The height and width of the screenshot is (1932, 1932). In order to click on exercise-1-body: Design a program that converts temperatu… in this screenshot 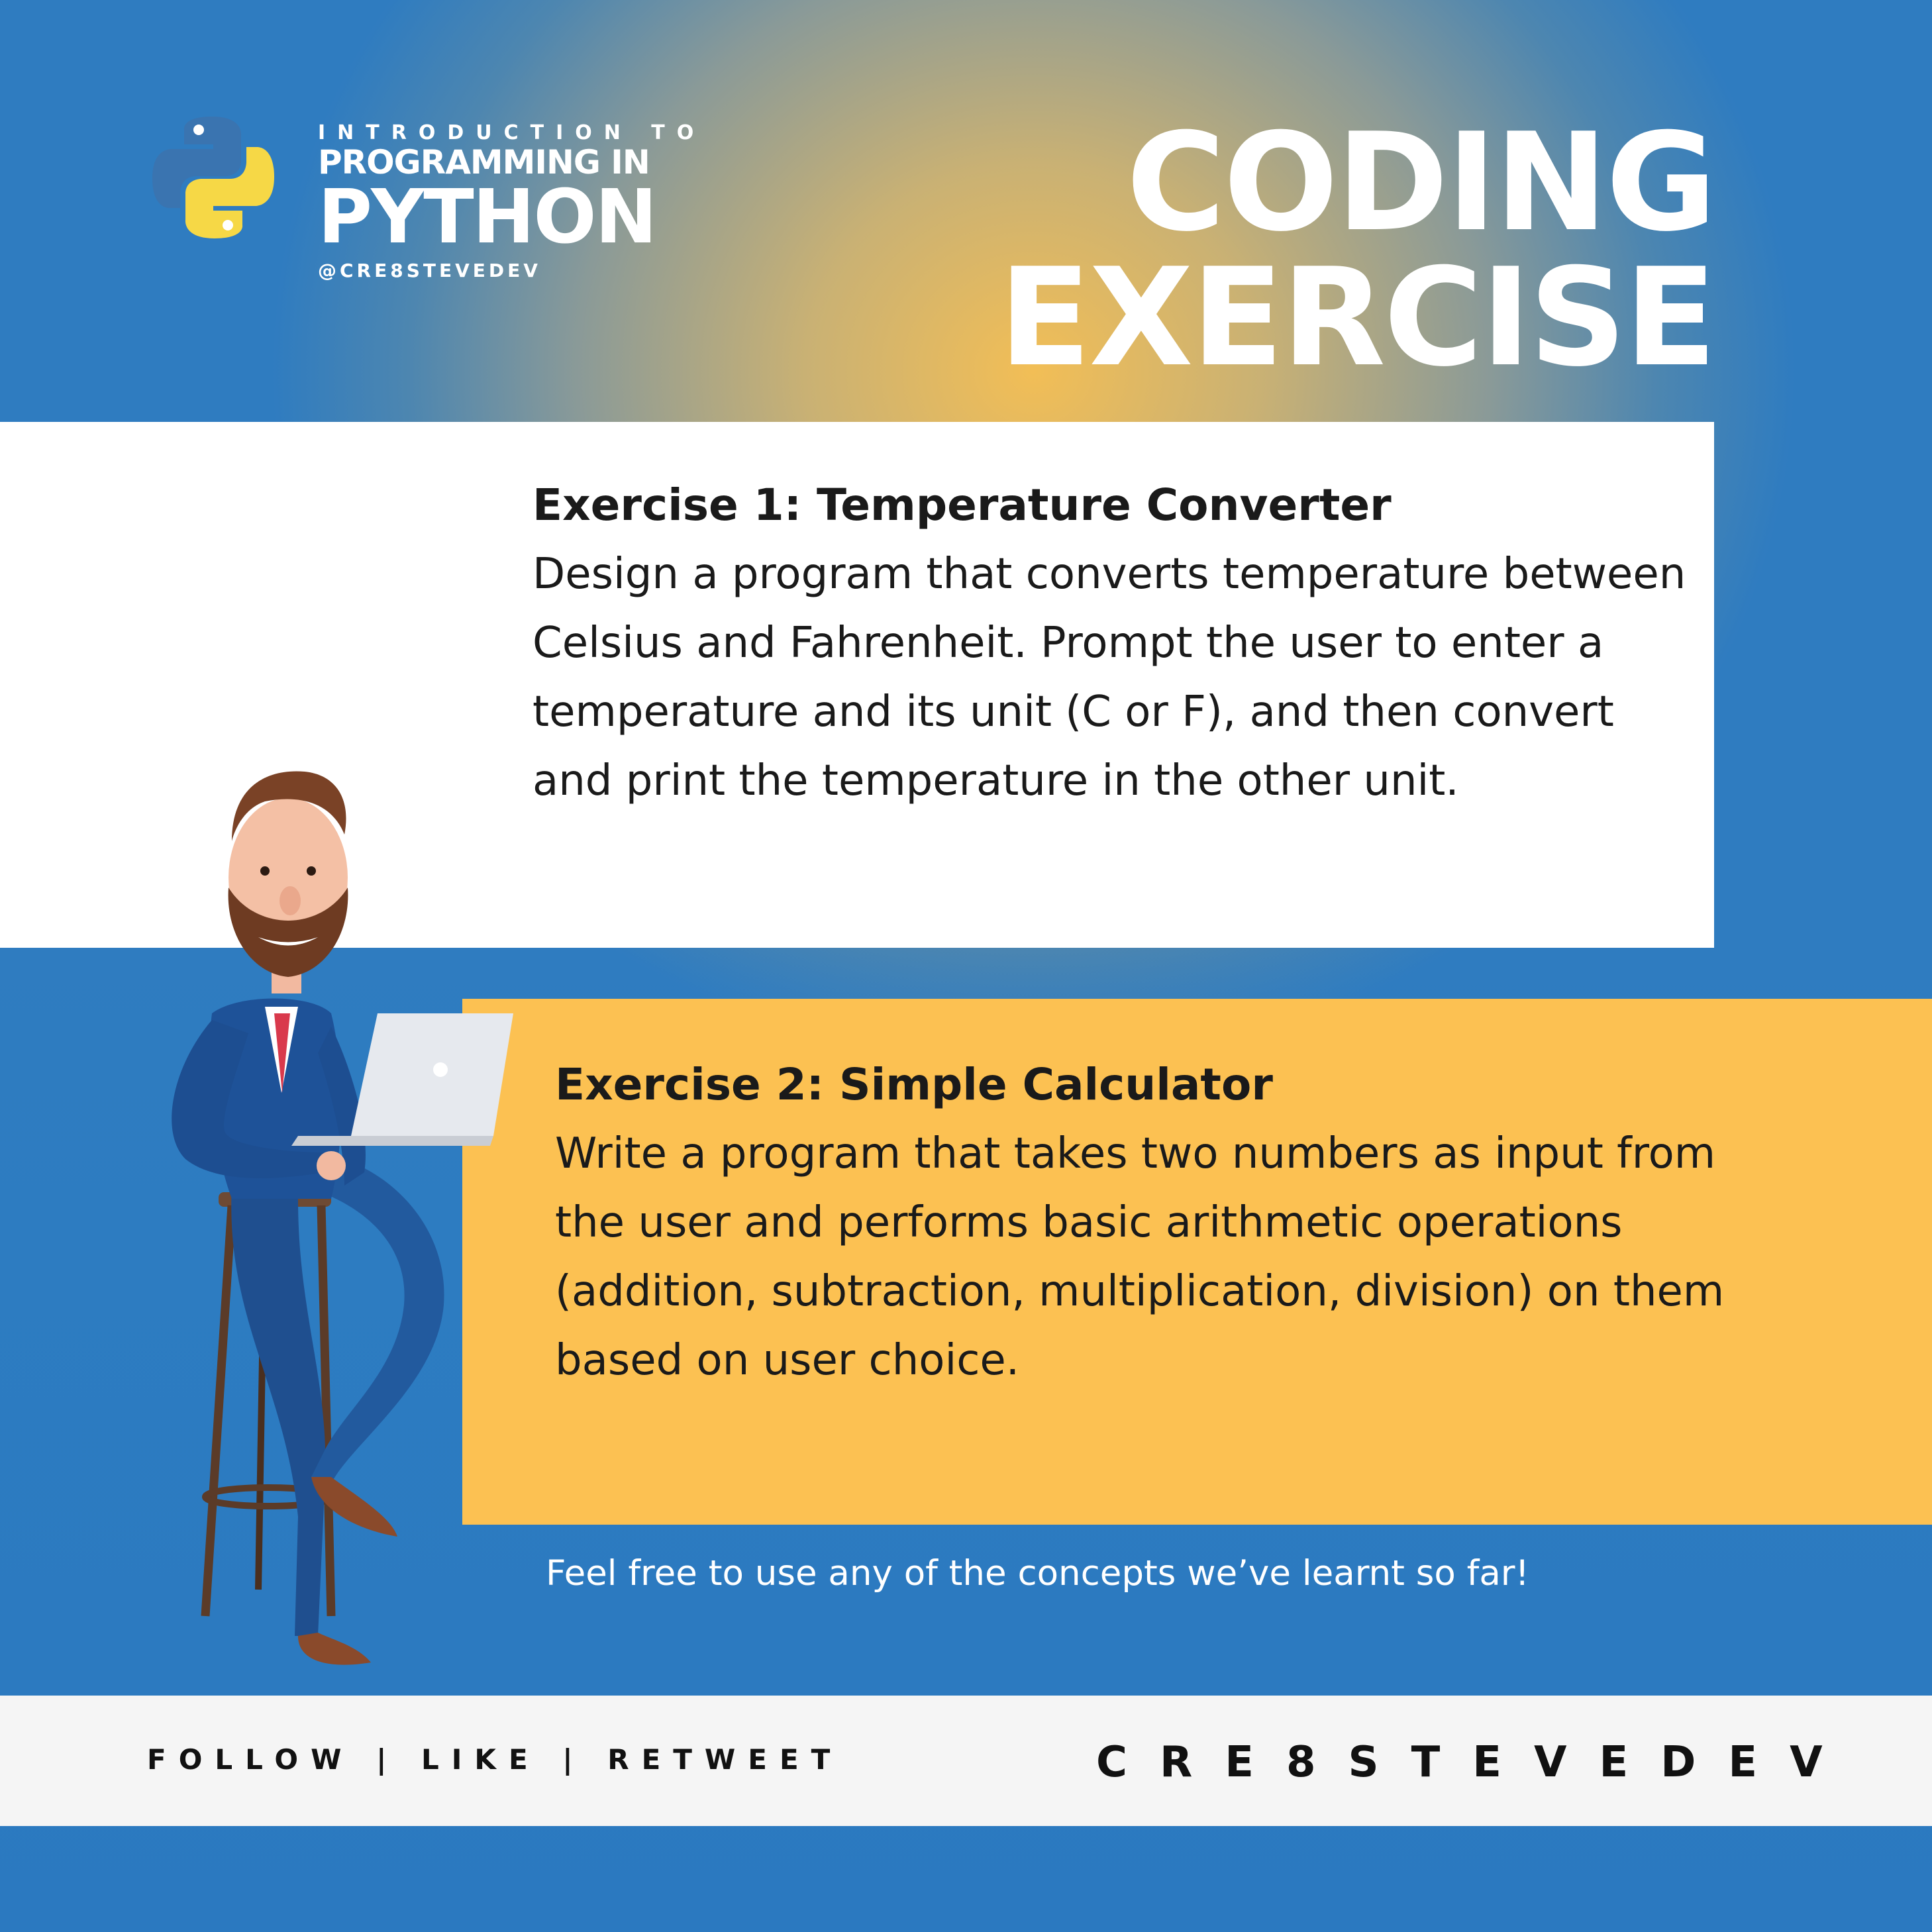, I will do `click(1109, 677)`.